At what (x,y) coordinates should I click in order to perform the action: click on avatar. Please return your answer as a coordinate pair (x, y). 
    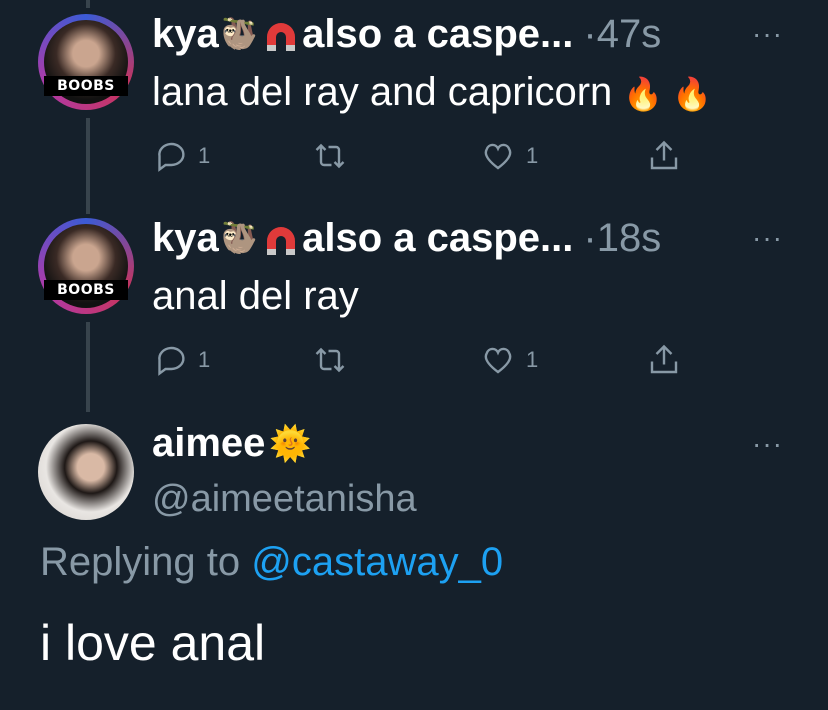
    Looking at the image, I should click on (86, 472).